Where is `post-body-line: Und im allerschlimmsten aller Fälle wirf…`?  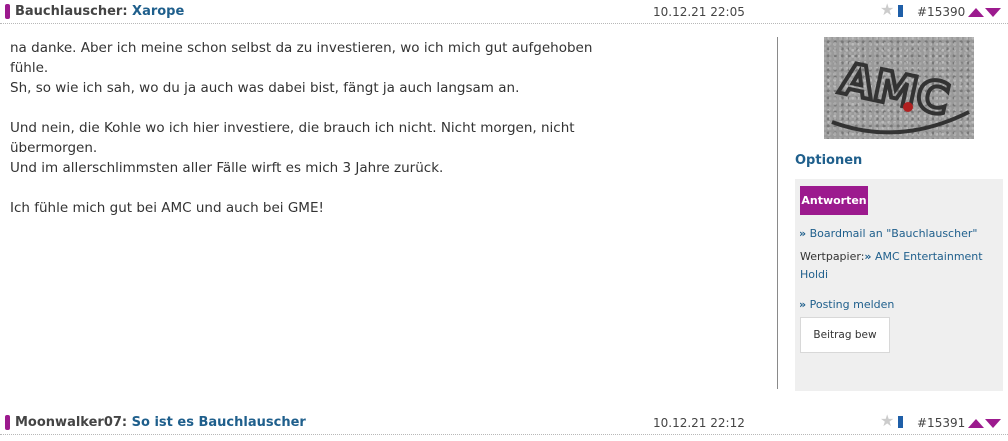
post-body-line: Und im allerschlimmsten aller Fälle wirf… is located at coordinates (227, 168).